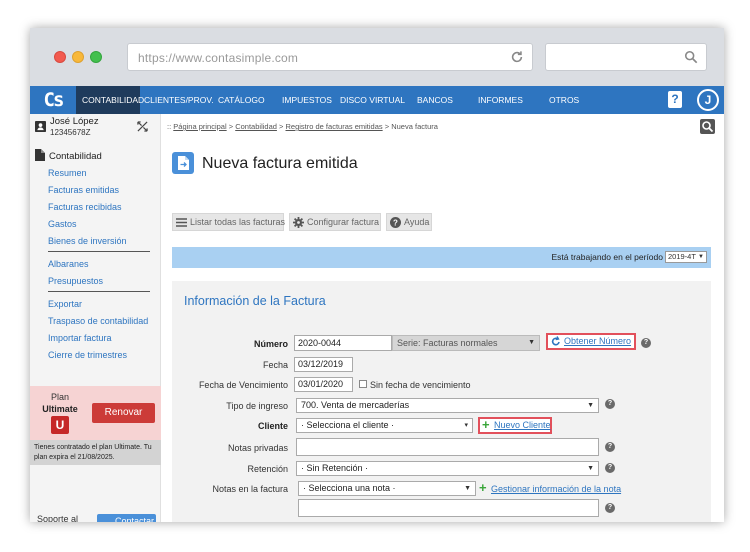 Image resolution: width=750 pixels, height=552 pixels. What do you see at coordinates (517, 57) in the screenshot?
I see `reload-icon` at bounding box center [517, 57].